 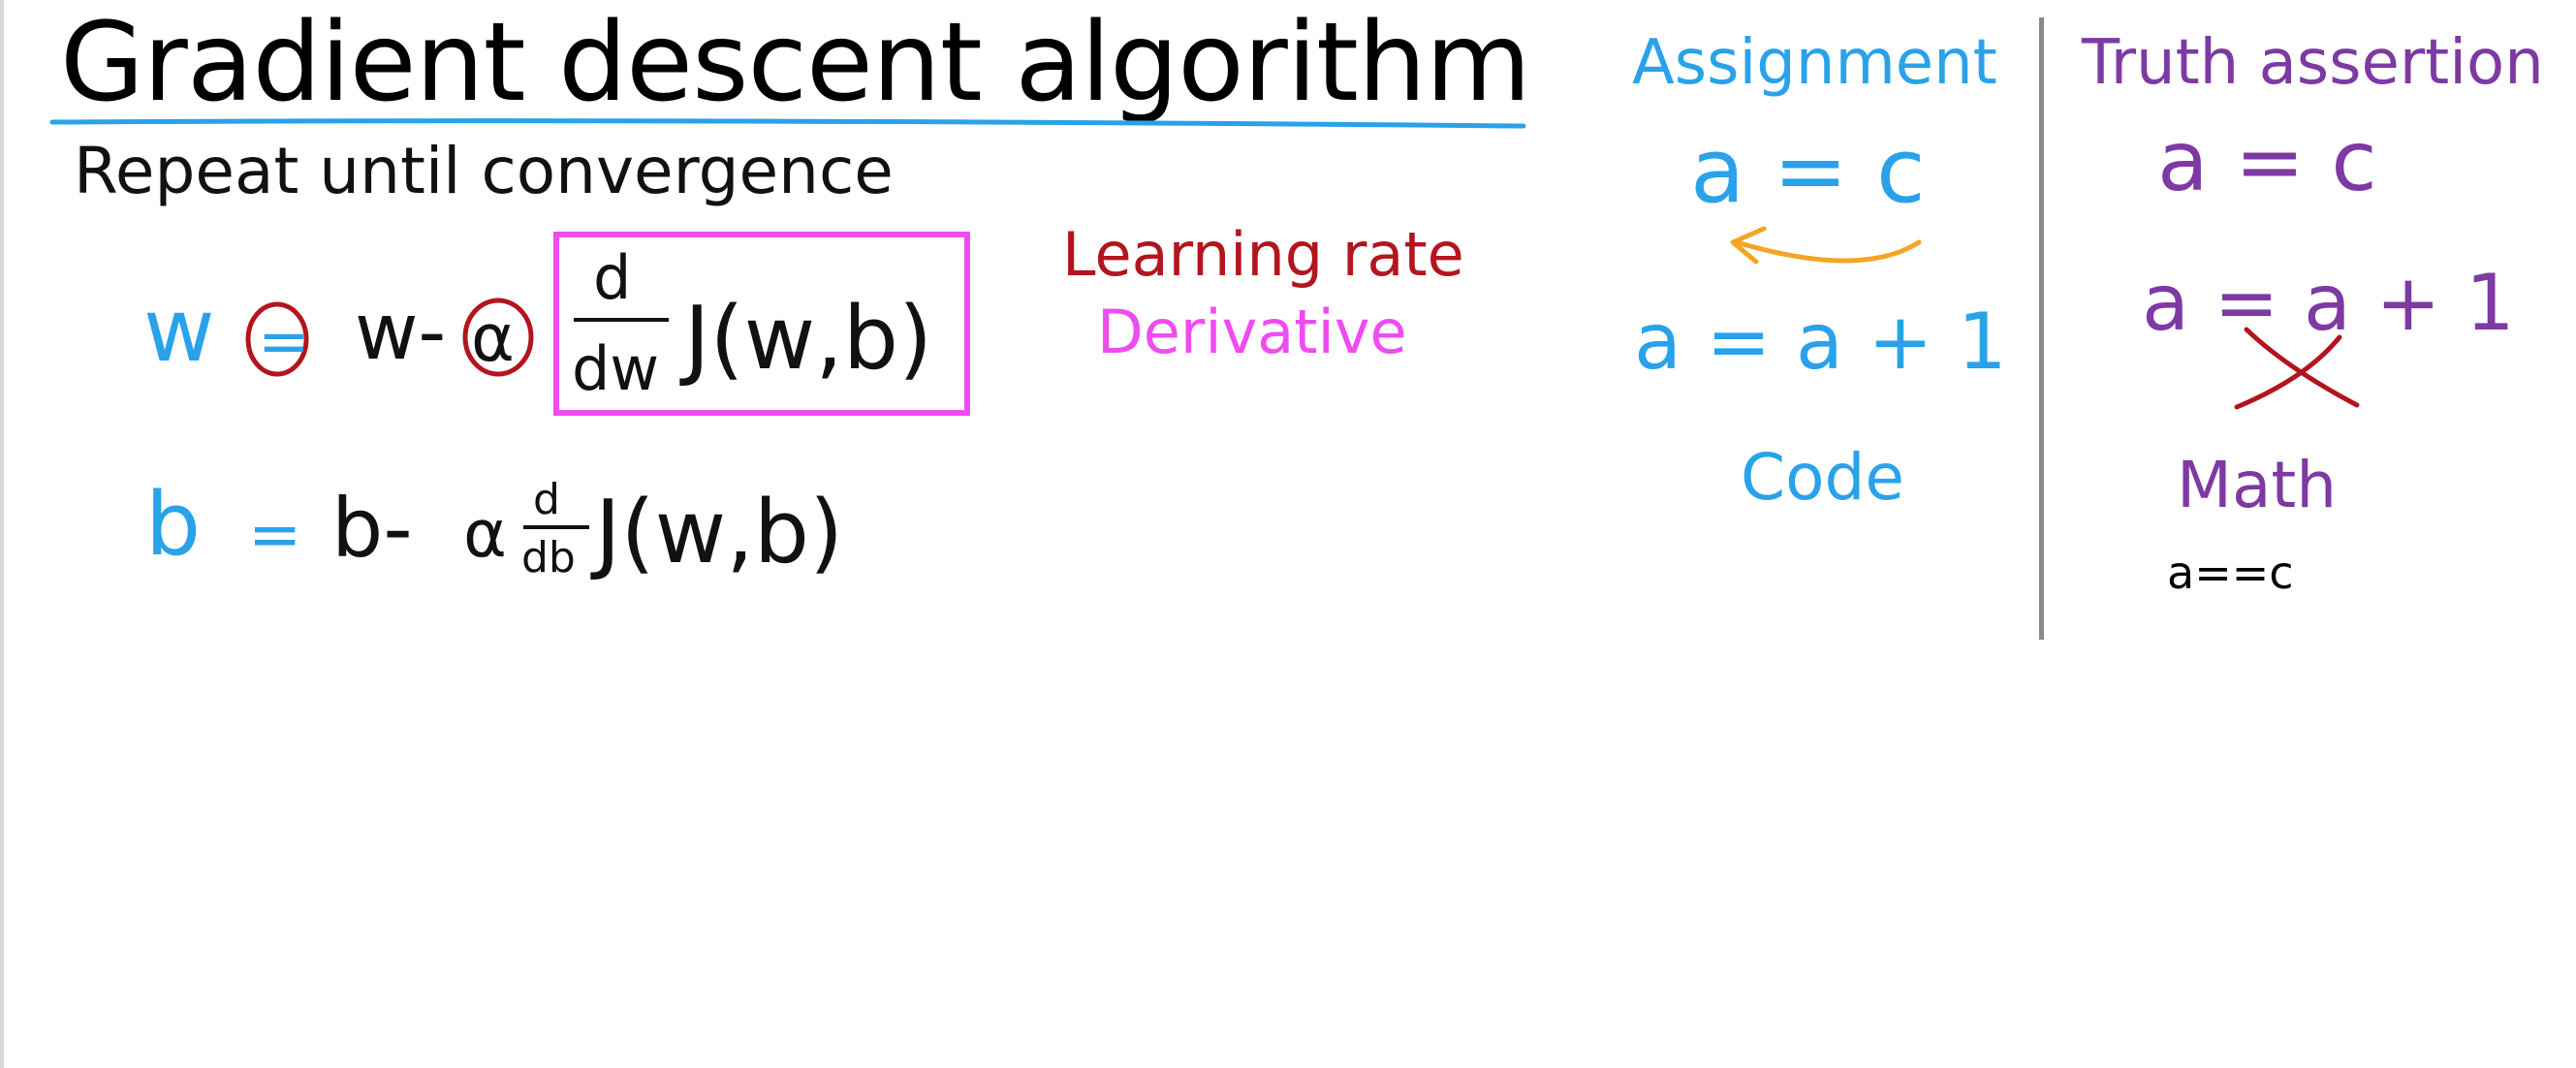 I want to click on w-assign: =, so click(x=284, y=342).